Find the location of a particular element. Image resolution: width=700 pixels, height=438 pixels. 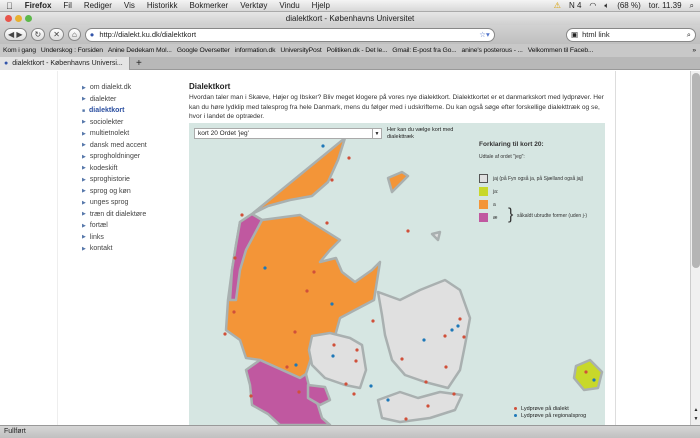

brace-icon: } is located at coordinates (511, 214).